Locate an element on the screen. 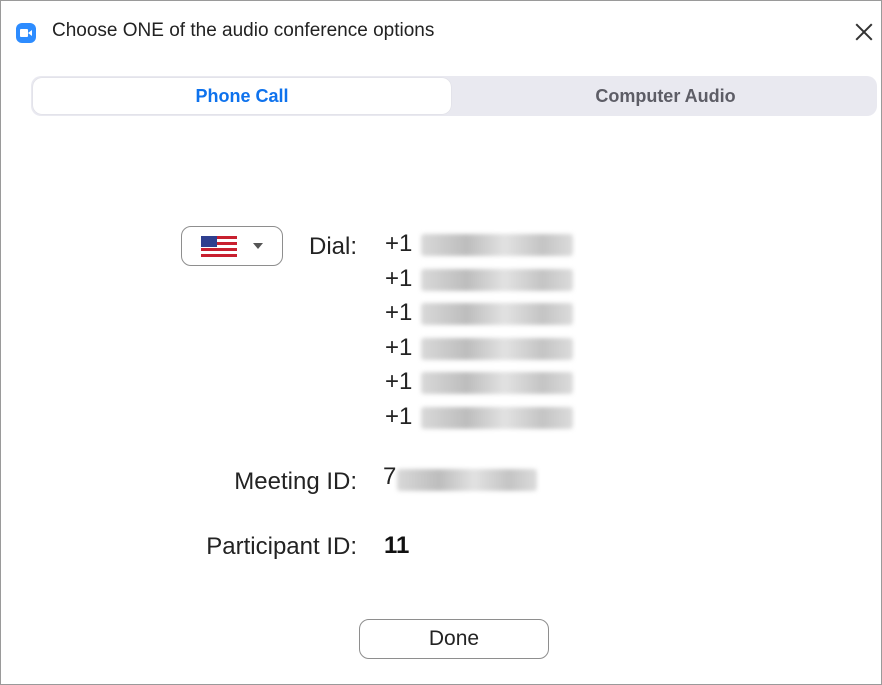 This screenshot has width=882, height=685. zoom-camera-icon is located at coordinates (26, 33).